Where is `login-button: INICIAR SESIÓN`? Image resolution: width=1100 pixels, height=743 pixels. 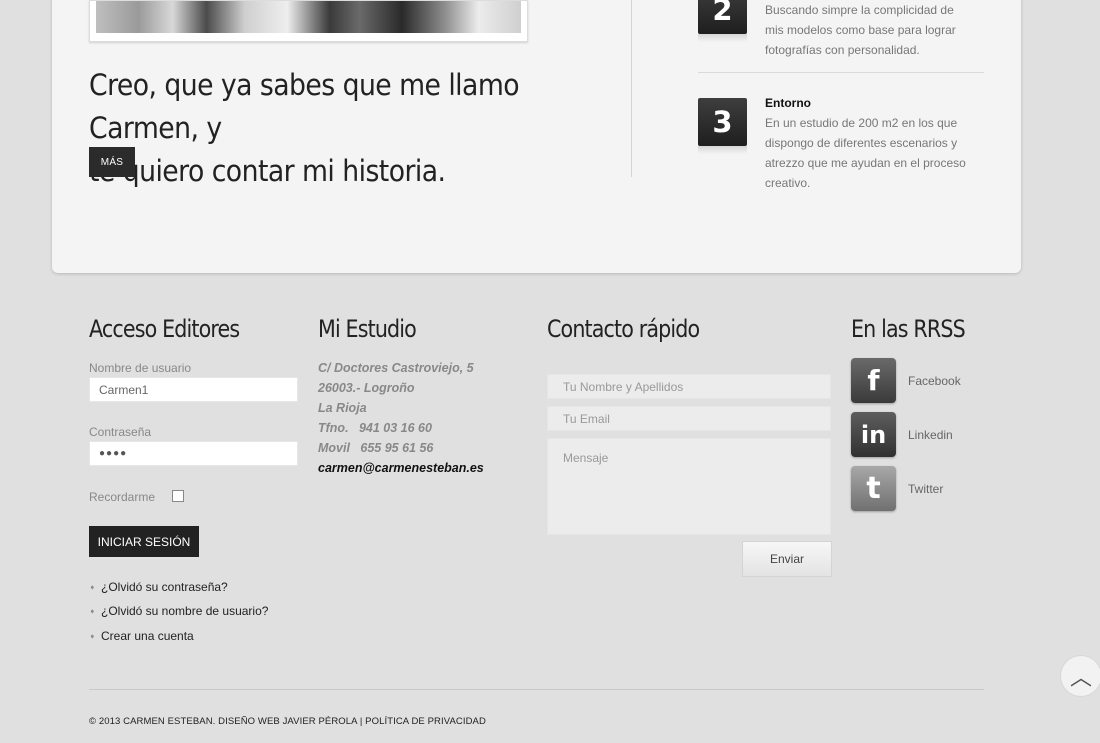
login-button: INICIAR SESIÓN is located at coordinates (144, 541).